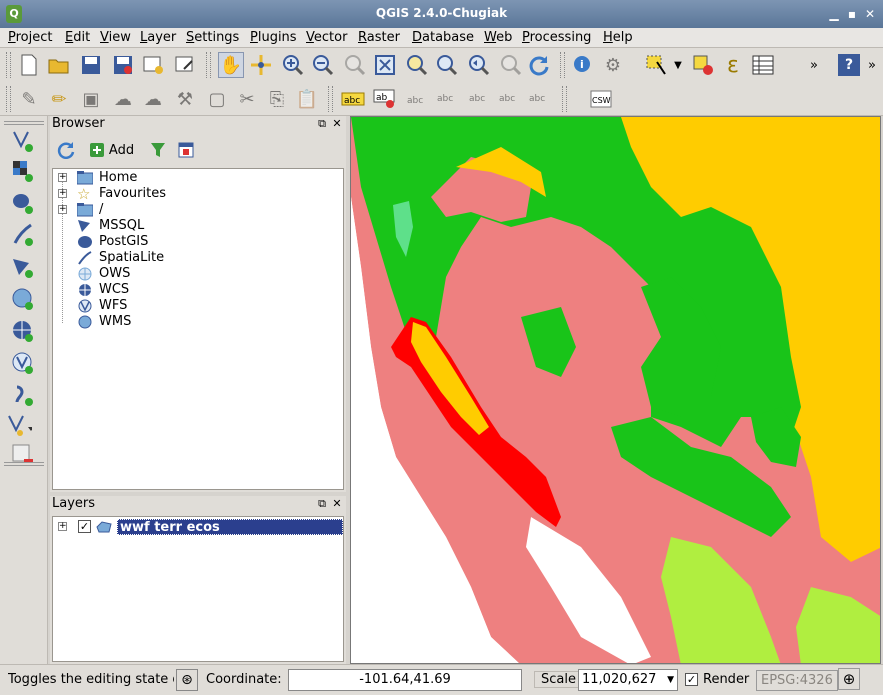 The image size is (883, 695). I want to click on filter-icon, so click(158, 150).